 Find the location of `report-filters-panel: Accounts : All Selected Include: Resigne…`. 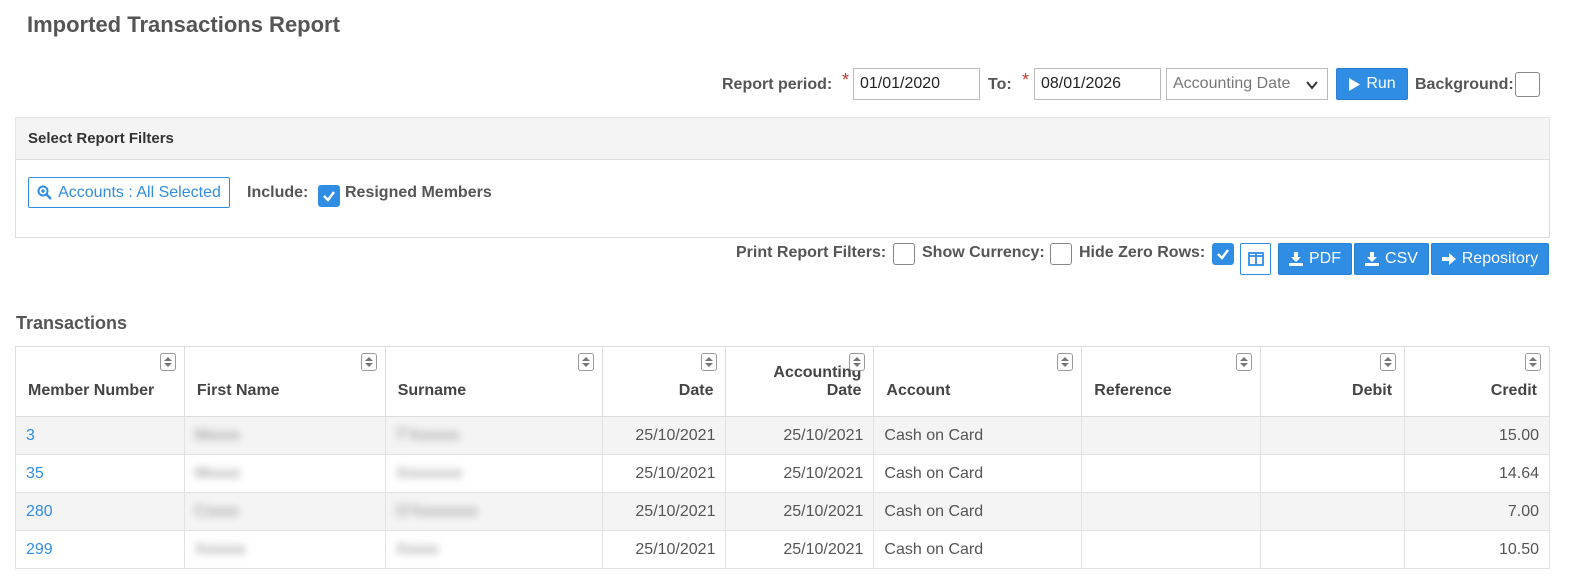

report-filters-panel: Accounts : All Selected Include: Resigne… is located at coordinates (782, 198).